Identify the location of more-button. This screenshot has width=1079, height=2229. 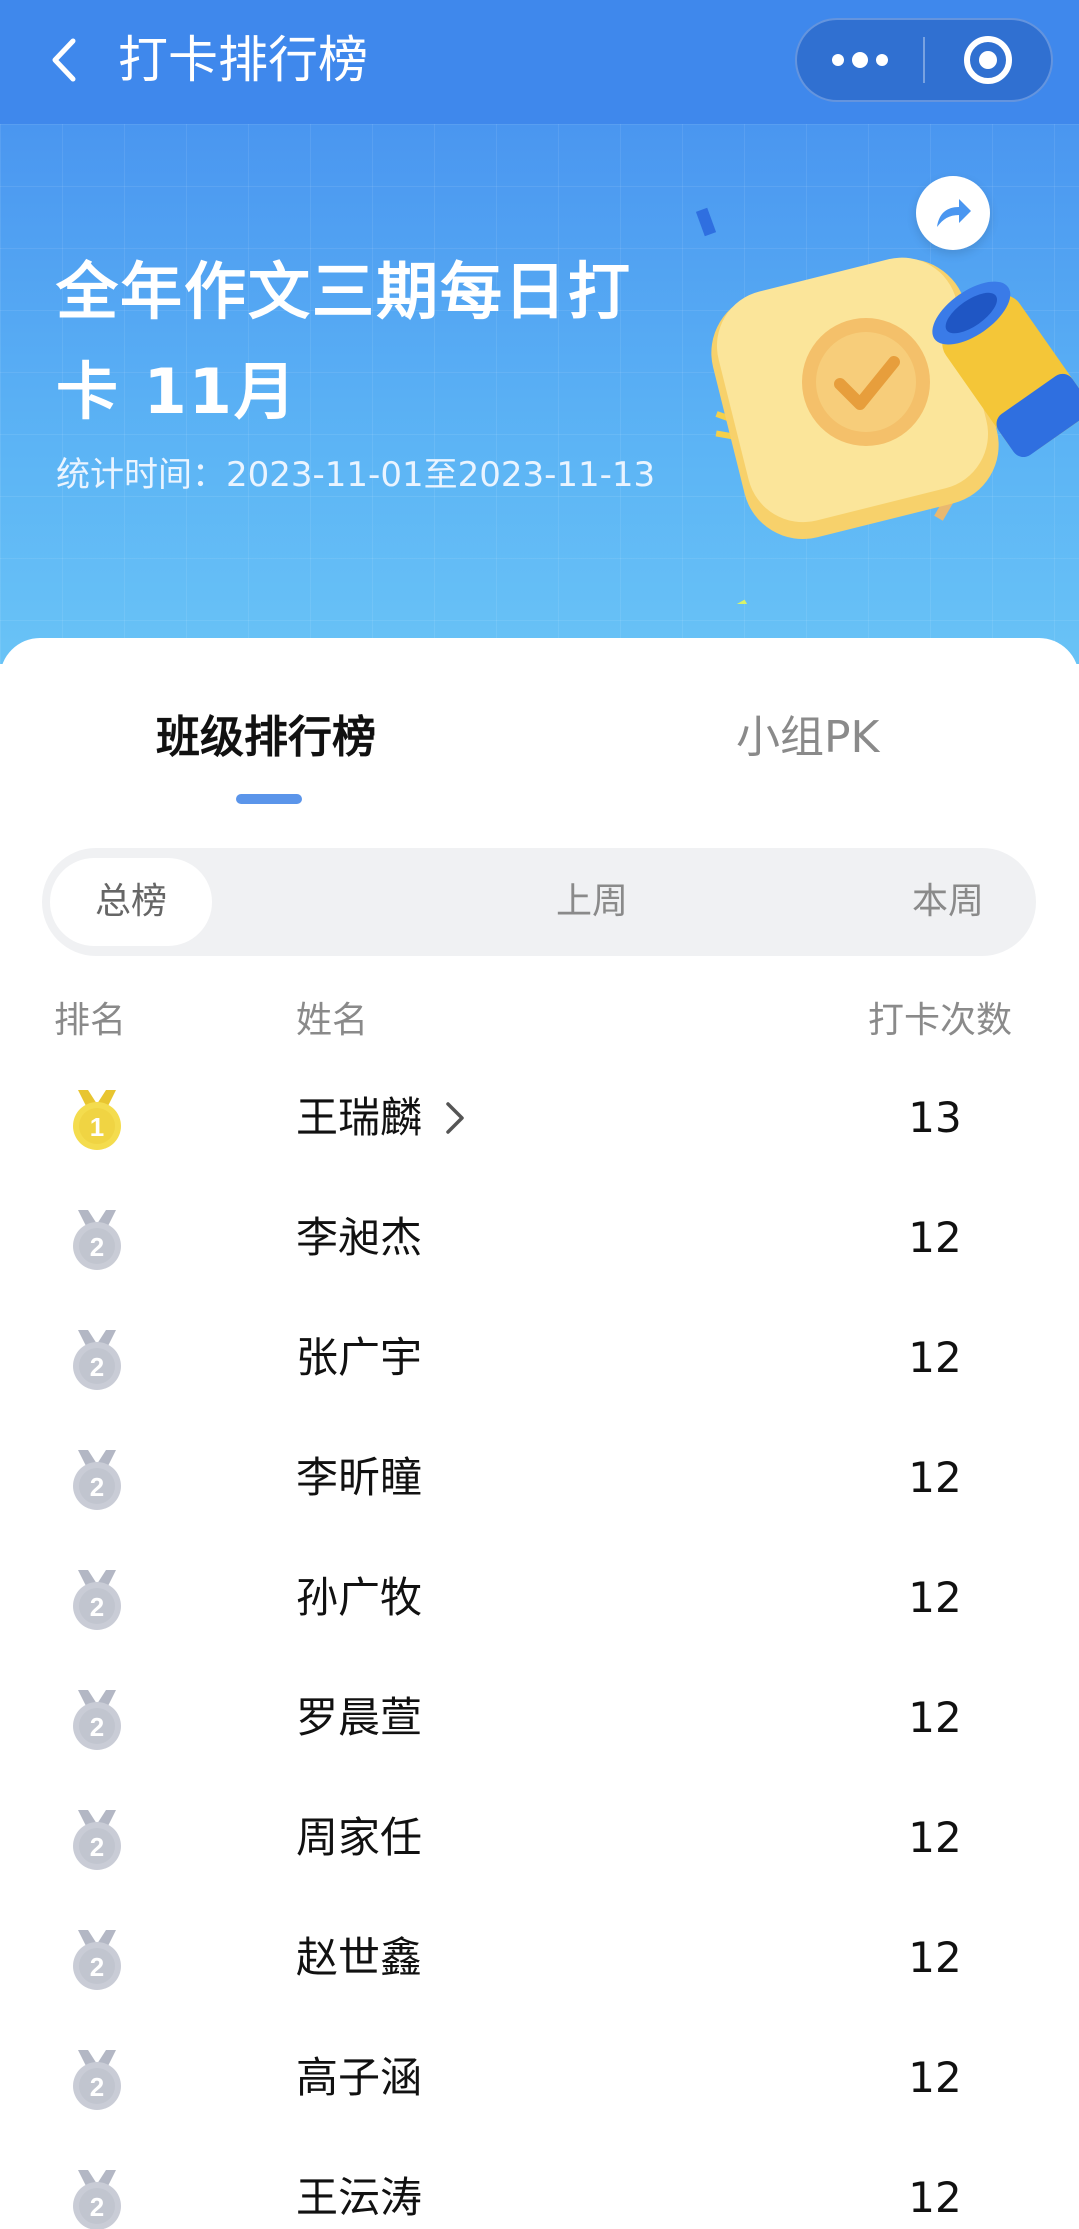
(860, 60).